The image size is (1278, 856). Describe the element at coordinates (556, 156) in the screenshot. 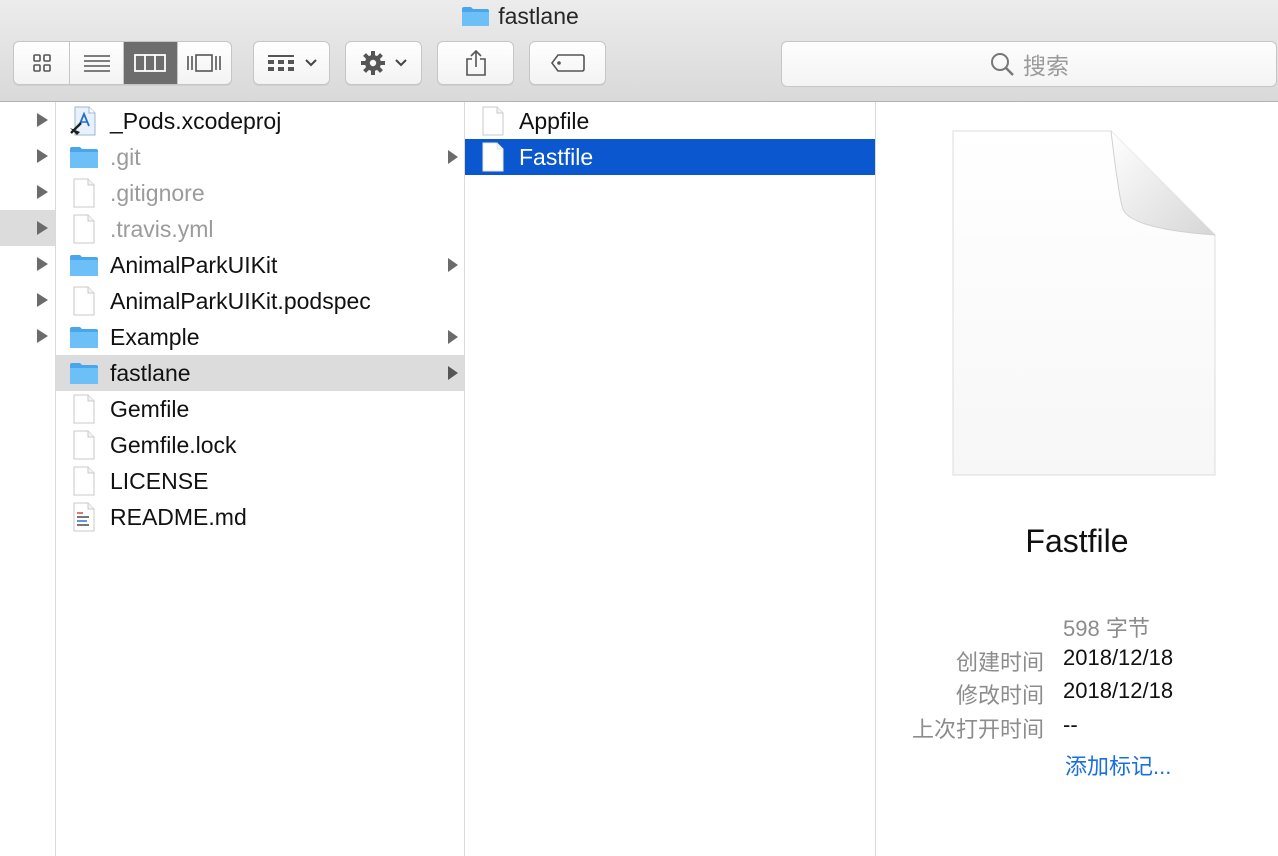

I see `item-name: Fastfile` at that location.